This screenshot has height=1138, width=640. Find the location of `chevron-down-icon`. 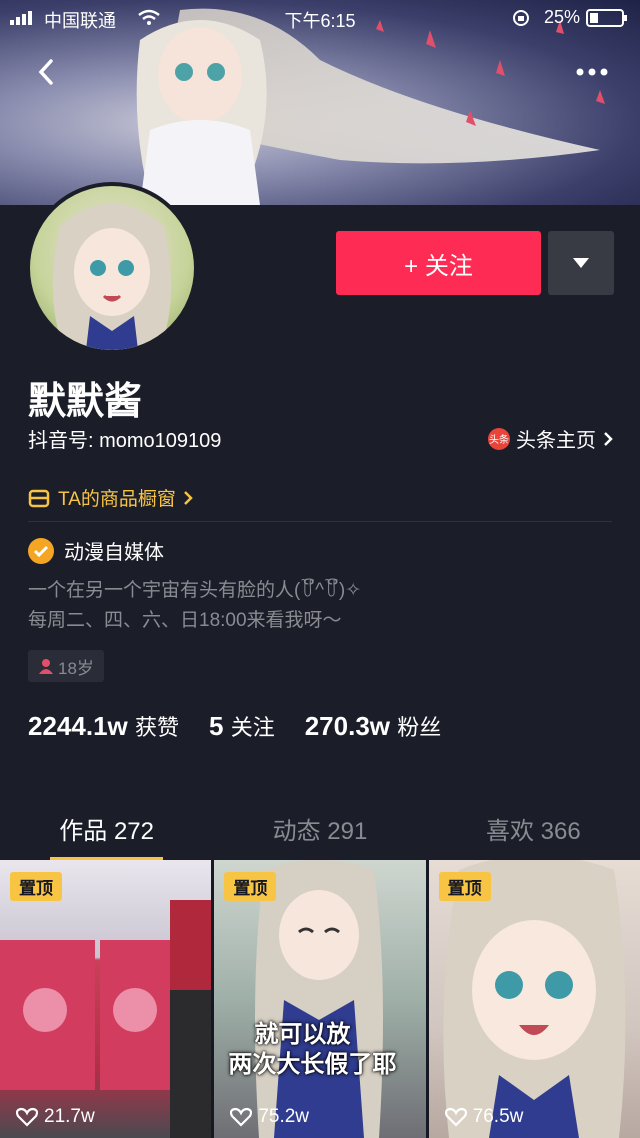

chevron-down-icon is located at coordinates (581, 263).